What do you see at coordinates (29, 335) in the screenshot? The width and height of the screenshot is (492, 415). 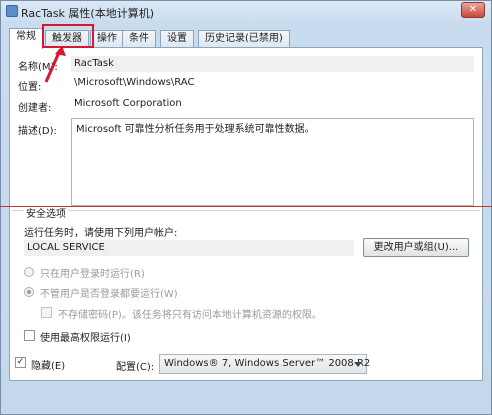 I see `run-highest-privileges-checkbox` at bounding box center [29, 335].